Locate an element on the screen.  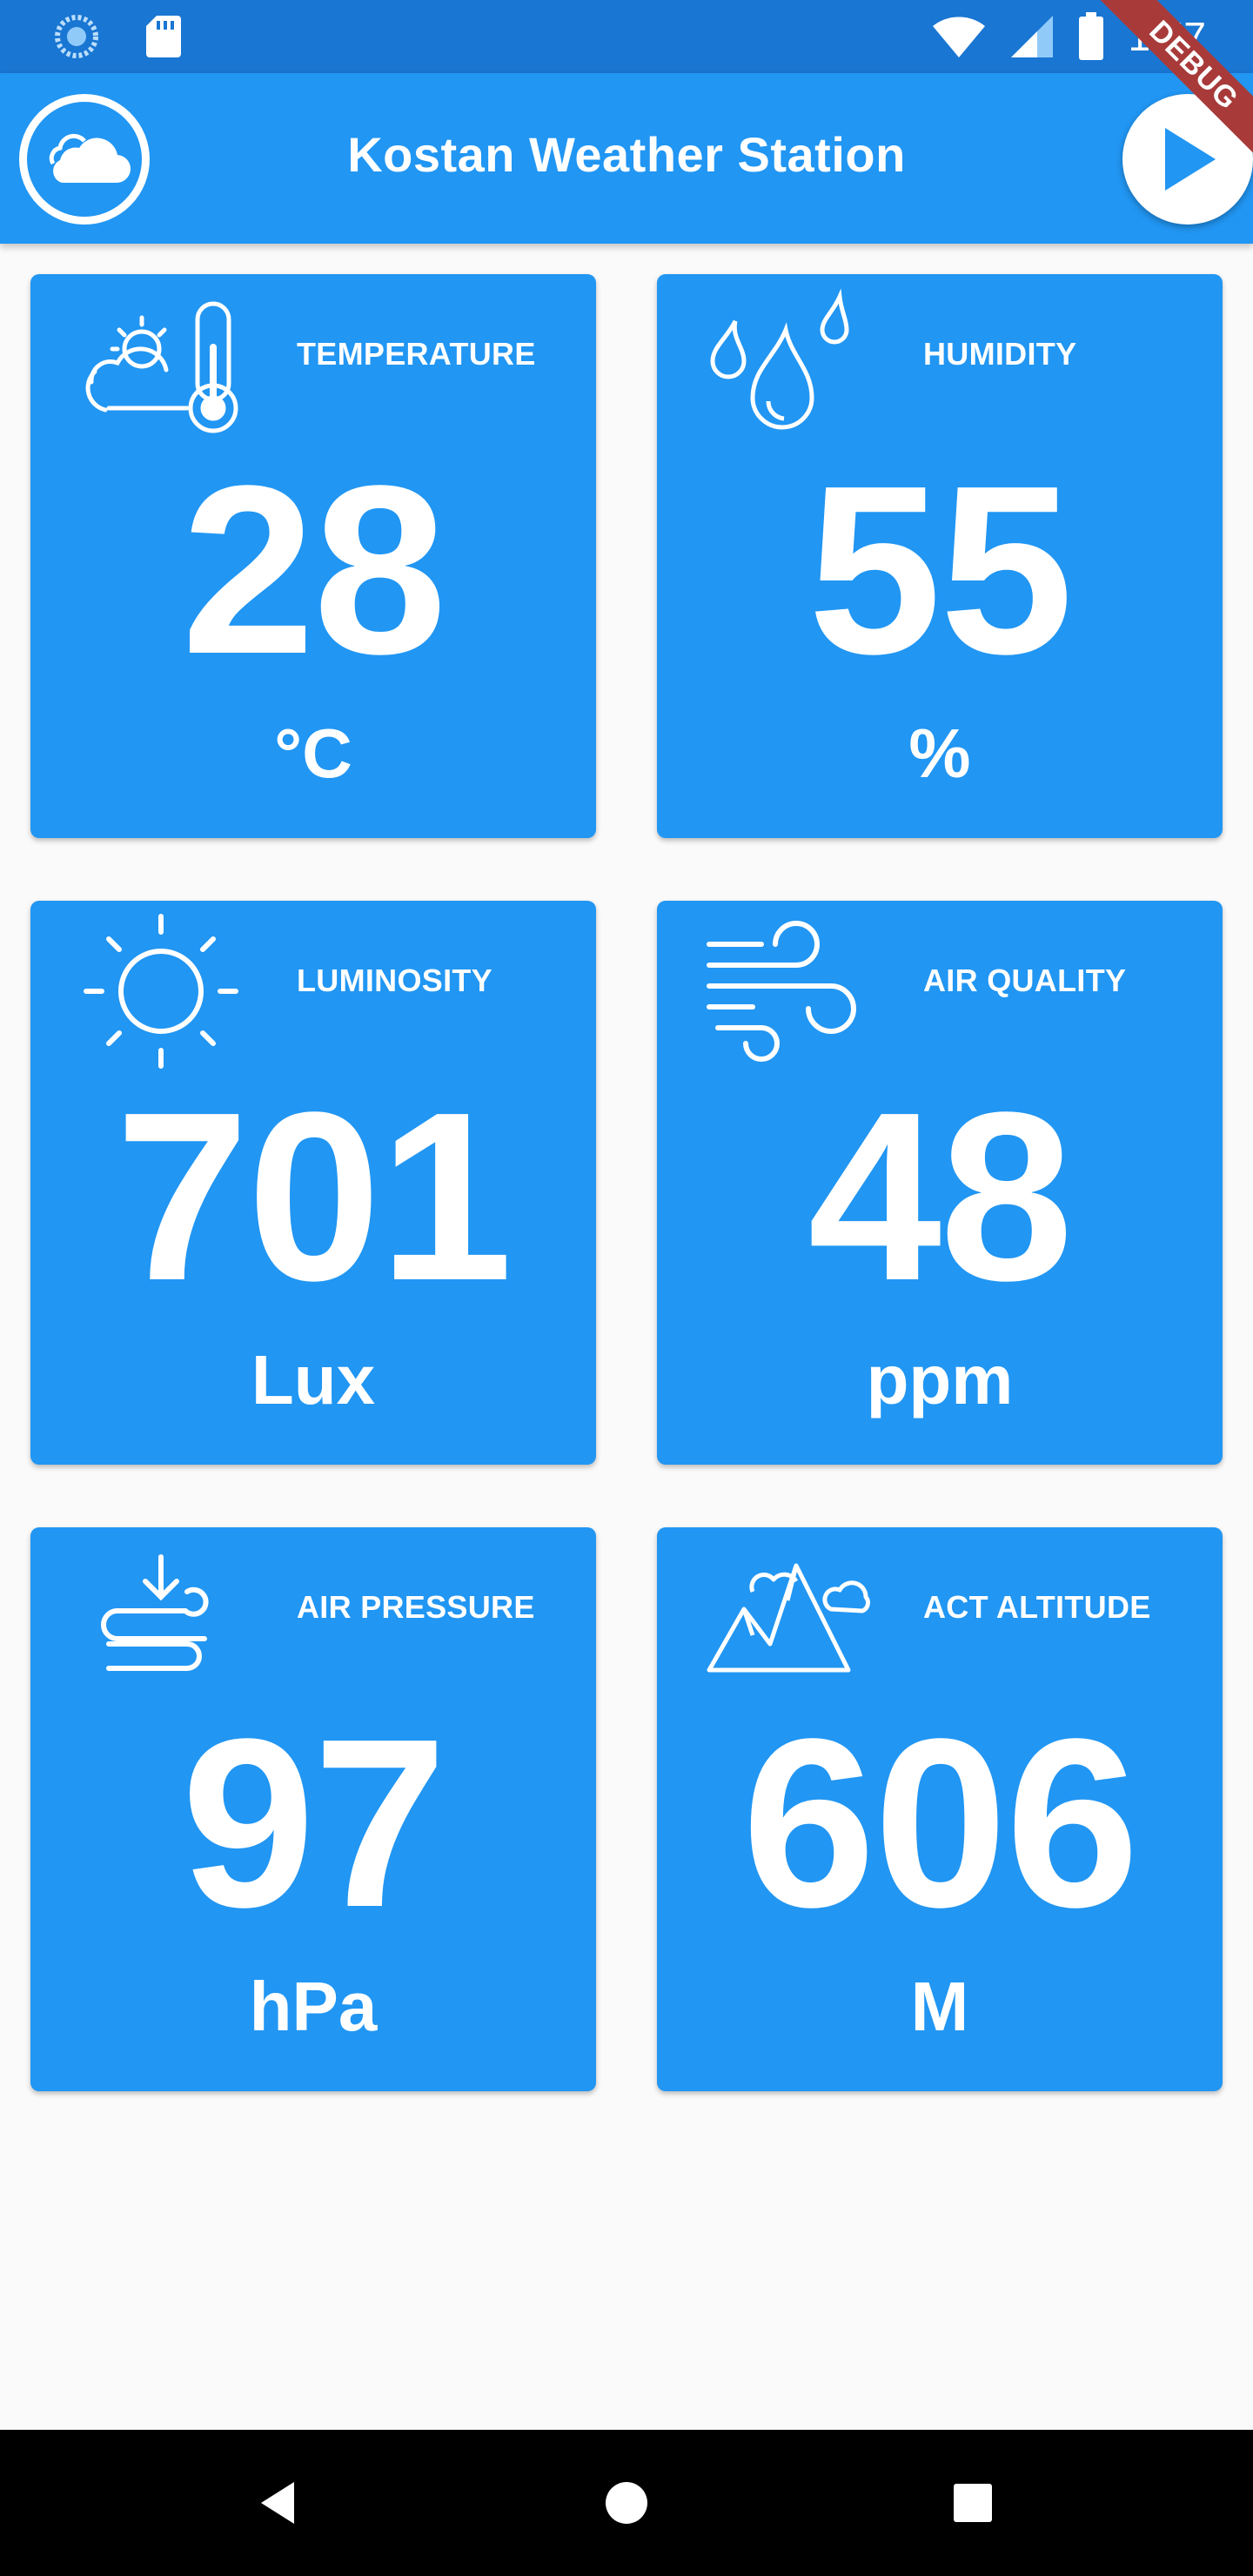
card-temperature: TEMPERATURE 28 °C is located at coordinates (313, 556).